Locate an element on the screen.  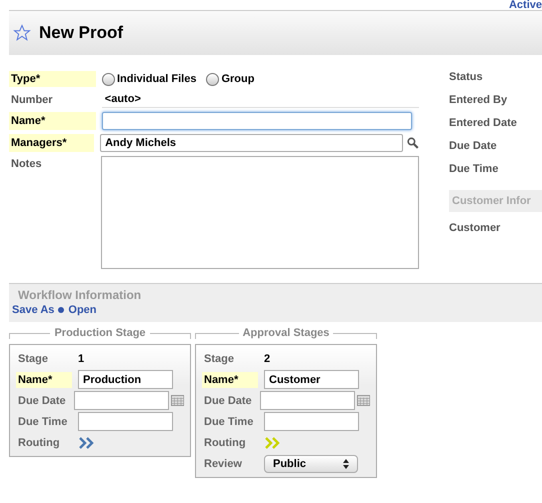
managers-input: Andy Michels is located at coordinates (252, 143).